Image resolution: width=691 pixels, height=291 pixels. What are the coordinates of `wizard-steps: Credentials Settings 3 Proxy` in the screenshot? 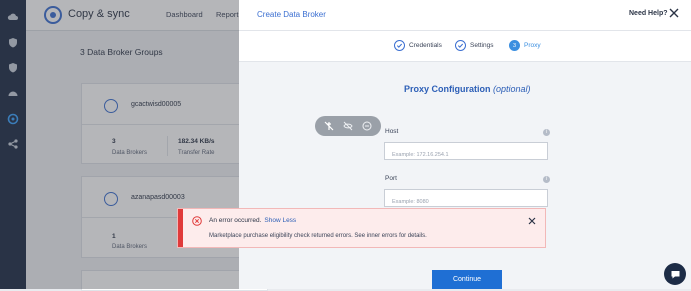 It's located at (465, 46).